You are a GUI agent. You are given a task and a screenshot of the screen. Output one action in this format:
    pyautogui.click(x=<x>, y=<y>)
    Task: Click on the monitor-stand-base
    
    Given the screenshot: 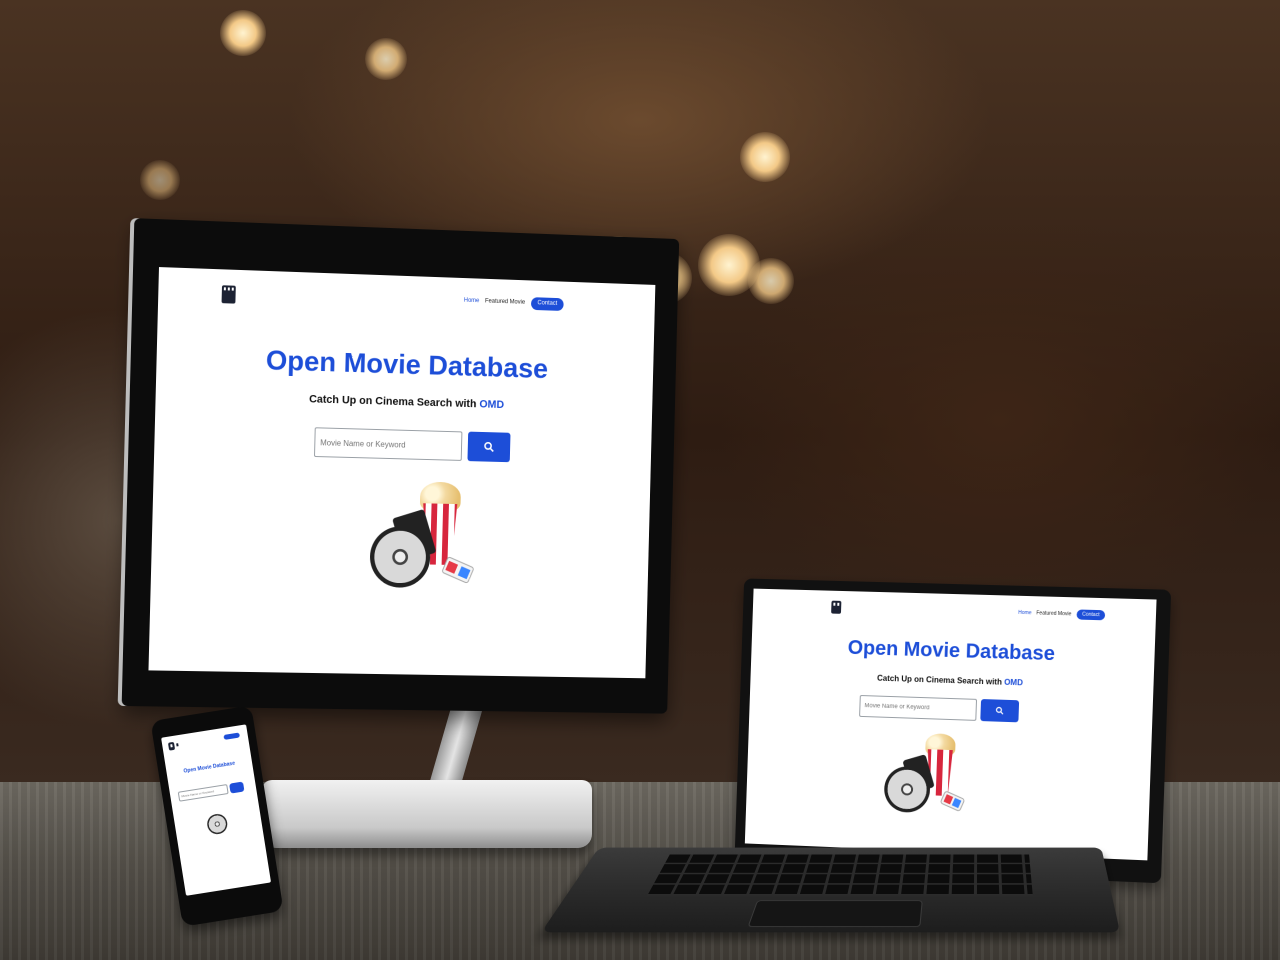 What is the action you would take?
    pyautogui.click(x=427, y=814)
    